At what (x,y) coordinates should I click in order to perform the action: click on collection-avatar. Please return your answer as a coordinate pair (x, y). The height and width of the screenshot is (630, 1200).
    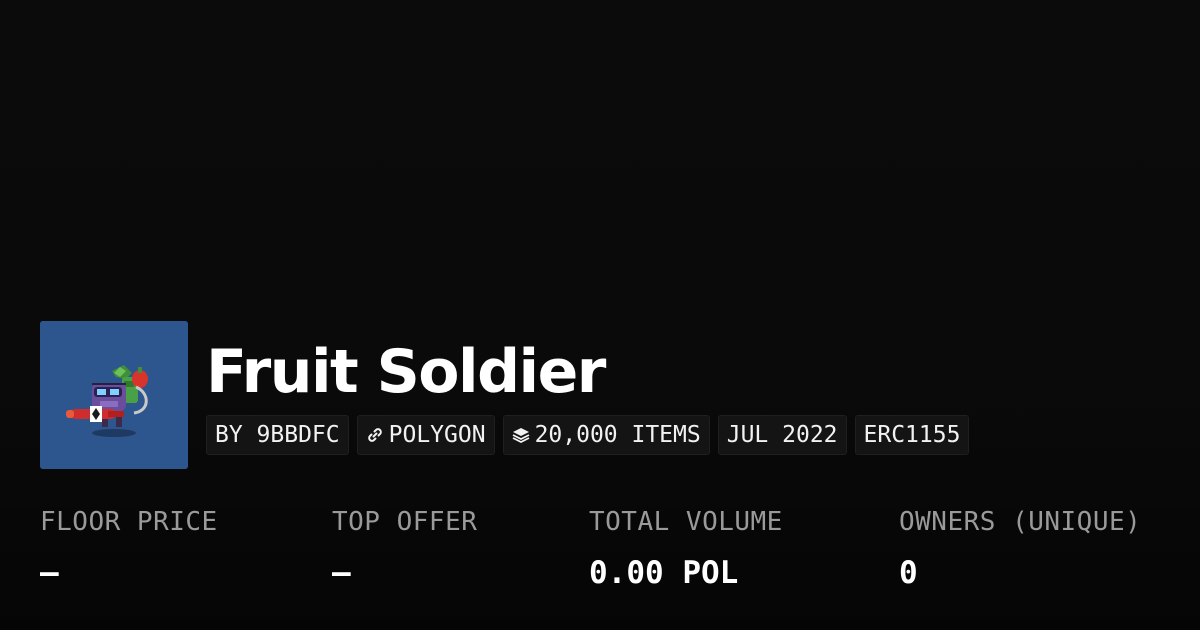
    Looking at the image, I should click on (114, 395).